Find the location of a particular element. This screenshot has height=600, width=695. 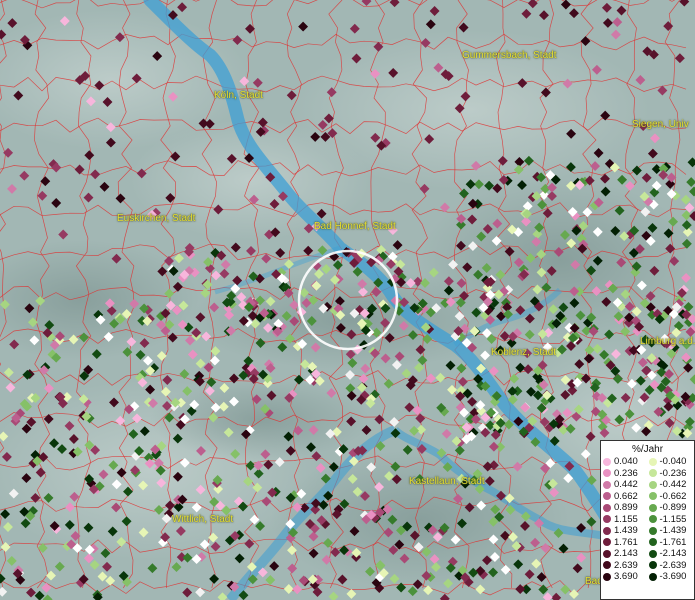

legend-value: 2.143 is located at coordinates (626, 554).